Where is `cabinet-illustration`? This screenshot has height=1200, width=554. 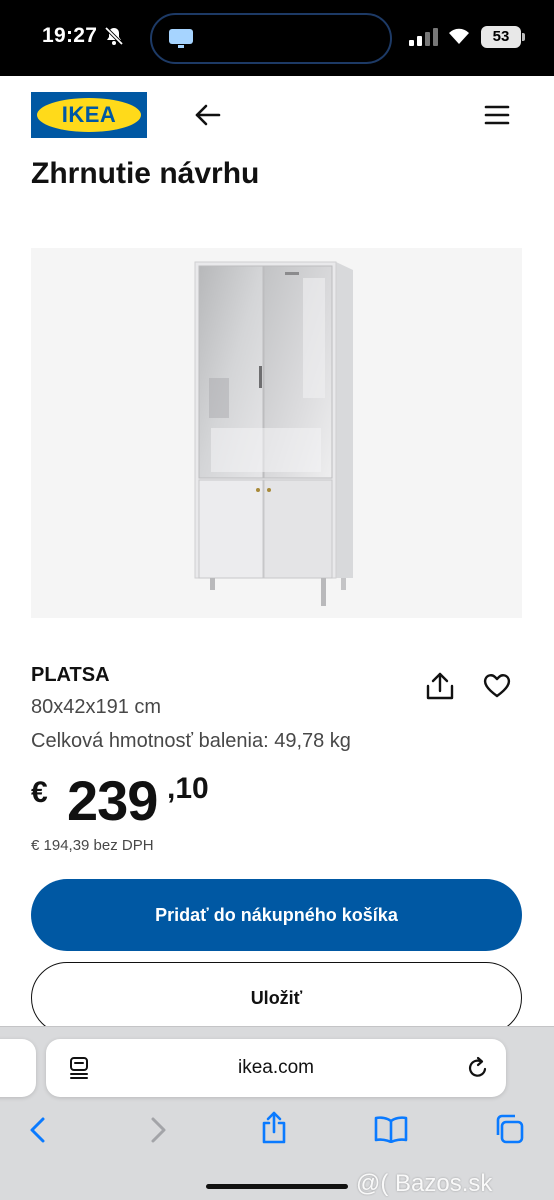 cabinet-illustration is located at coordinates (273, 433).